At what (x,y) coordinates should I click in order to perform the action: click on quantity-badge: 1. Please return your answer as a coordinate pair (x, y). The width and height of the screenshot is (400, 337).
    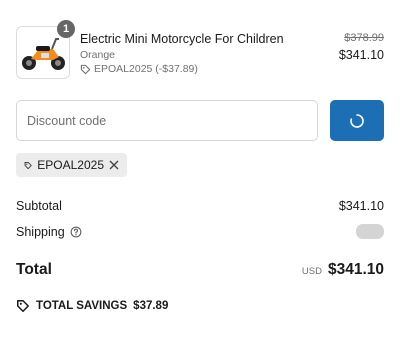
    Looking at the image, I should click on (66, 29).